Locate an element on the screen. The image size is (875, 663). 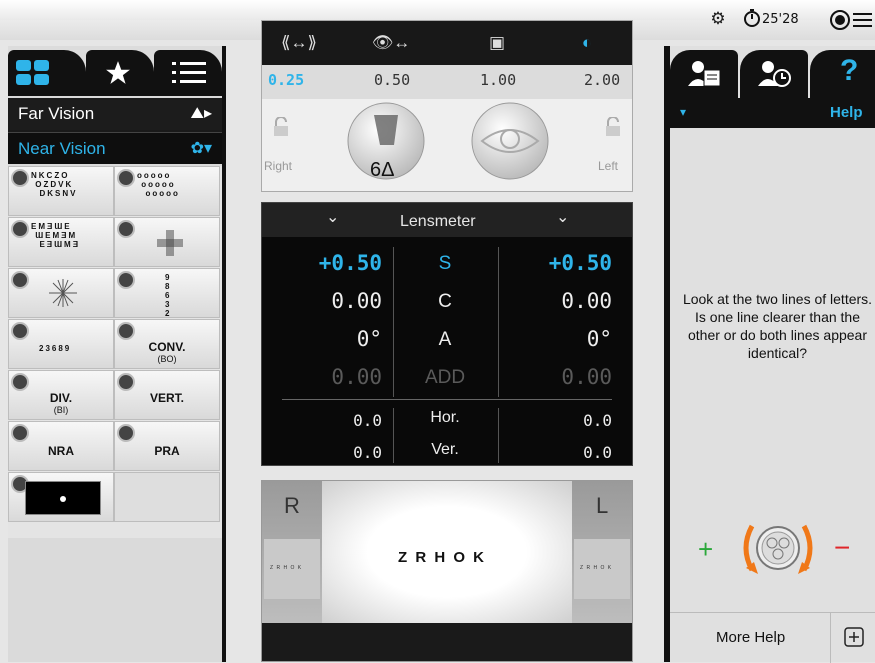
left-lock-icon is located at coordinates (613, 127).